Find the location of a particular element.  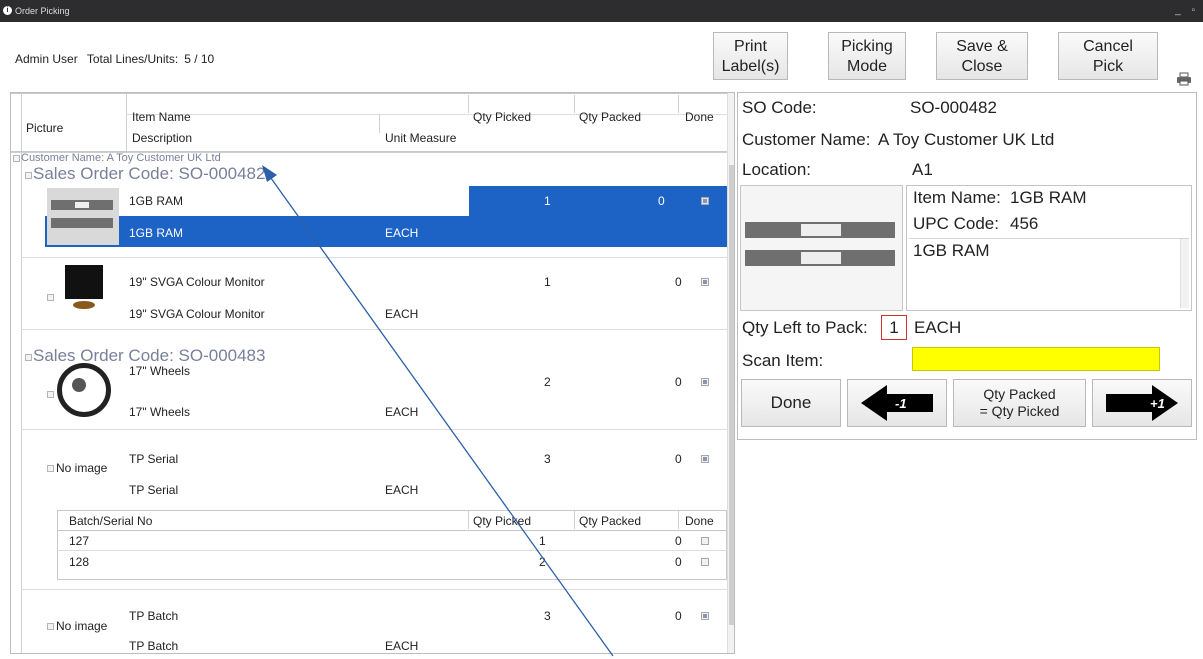

column-header-item-name: Item Name is located at coordinates (161, 117).